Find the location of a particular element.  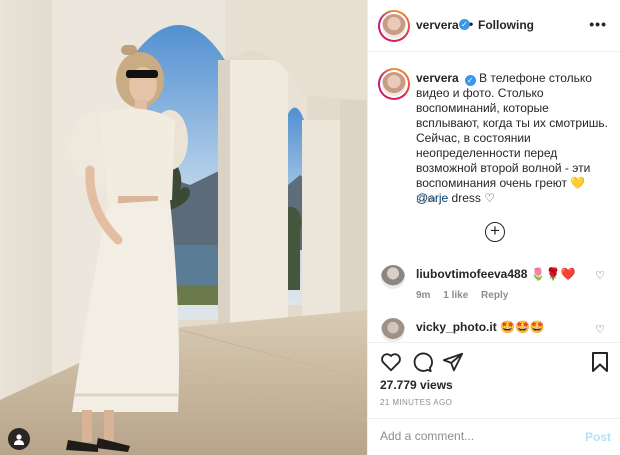

tagged-users-button is located at coordinates (19, 439).